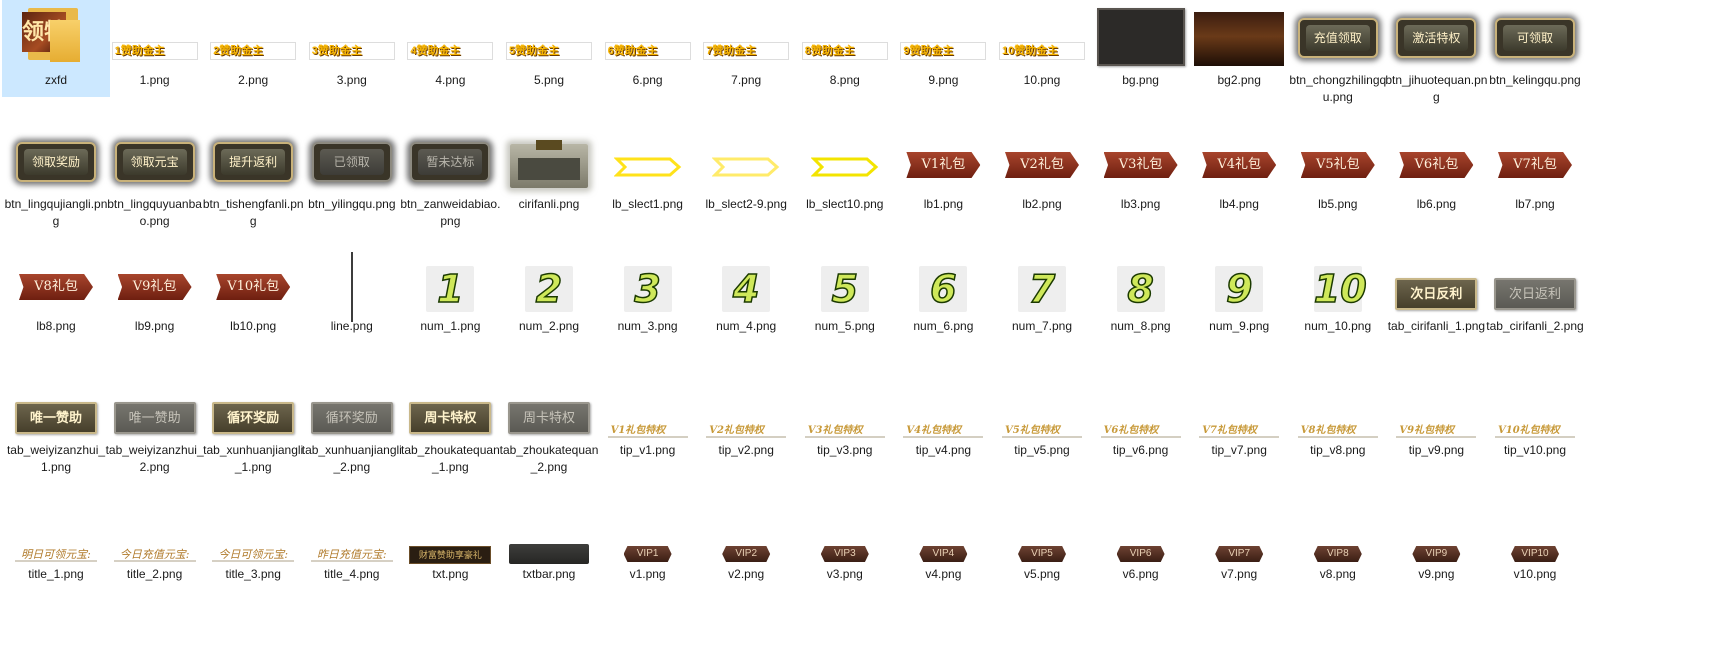 Image resolution: width=1731 pixels, height=663 pixels. Describe the element at coordinates (253, 574) in the screenshot. I see `file-name: title_3.png` at that location.